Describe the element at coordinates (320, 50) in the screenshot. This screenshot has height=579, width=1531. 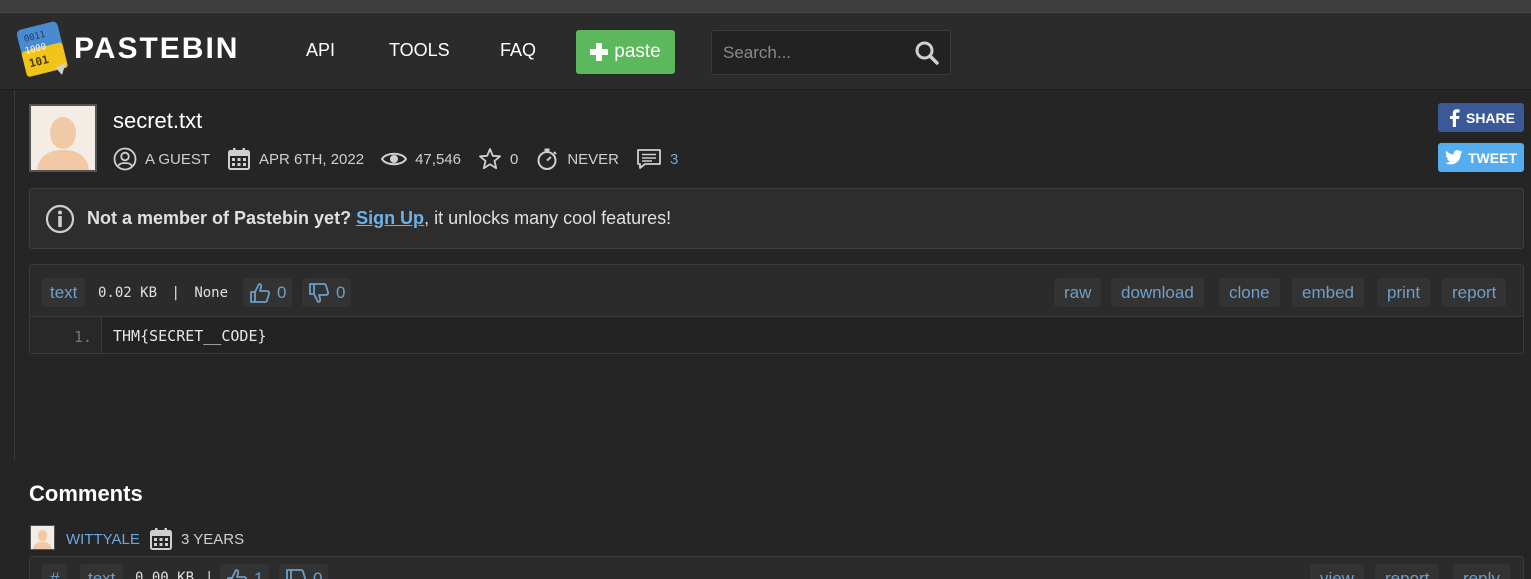
I see `nav-api: API` at that location.